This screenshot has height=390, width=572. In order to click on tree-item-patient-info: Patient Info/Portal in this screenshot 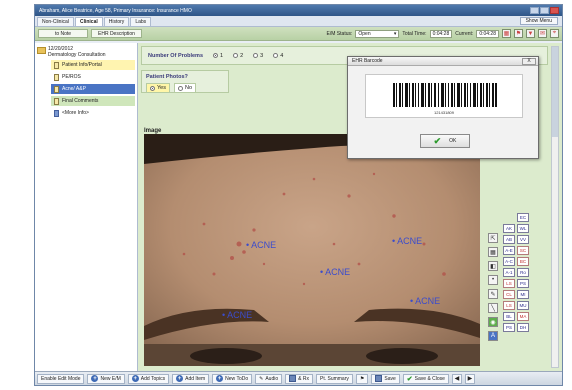, I will do `click(93, 65)`.